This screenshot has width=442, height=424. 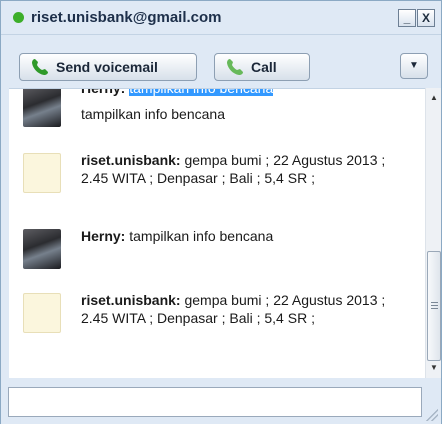 What do you see at coordinates (434, 368) in the screenshot?
I see `scroll-down-icon: ▼` at bounding box center [434, 368].